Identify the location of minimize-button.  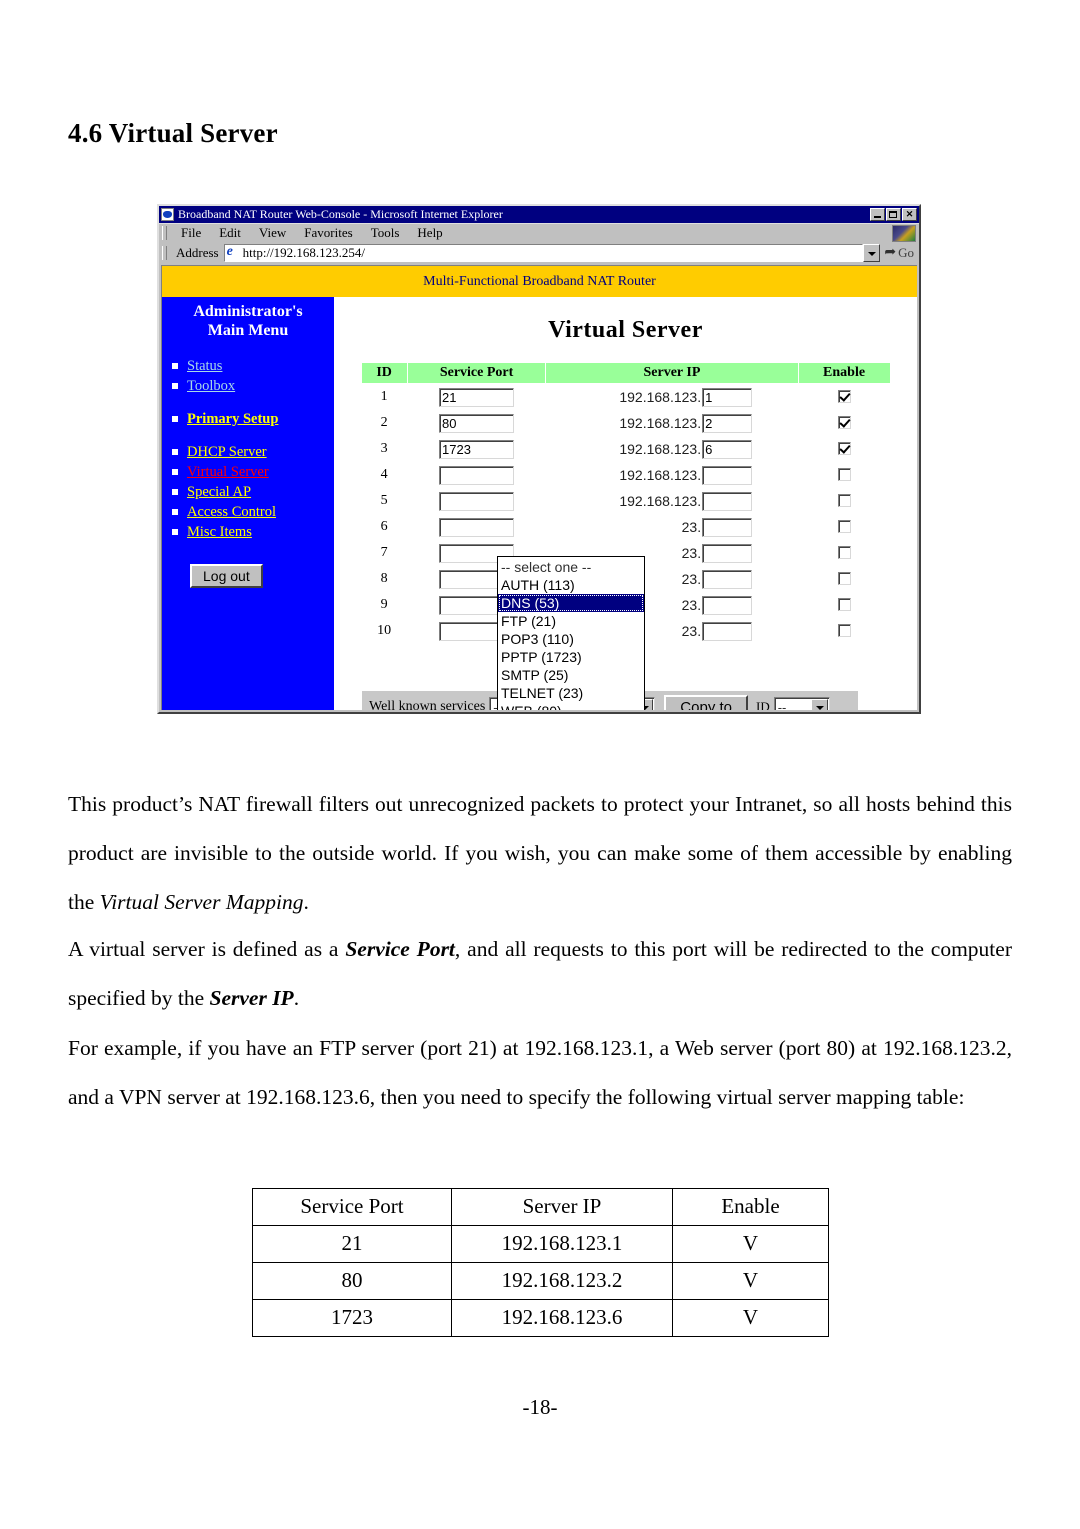
(877, 214).